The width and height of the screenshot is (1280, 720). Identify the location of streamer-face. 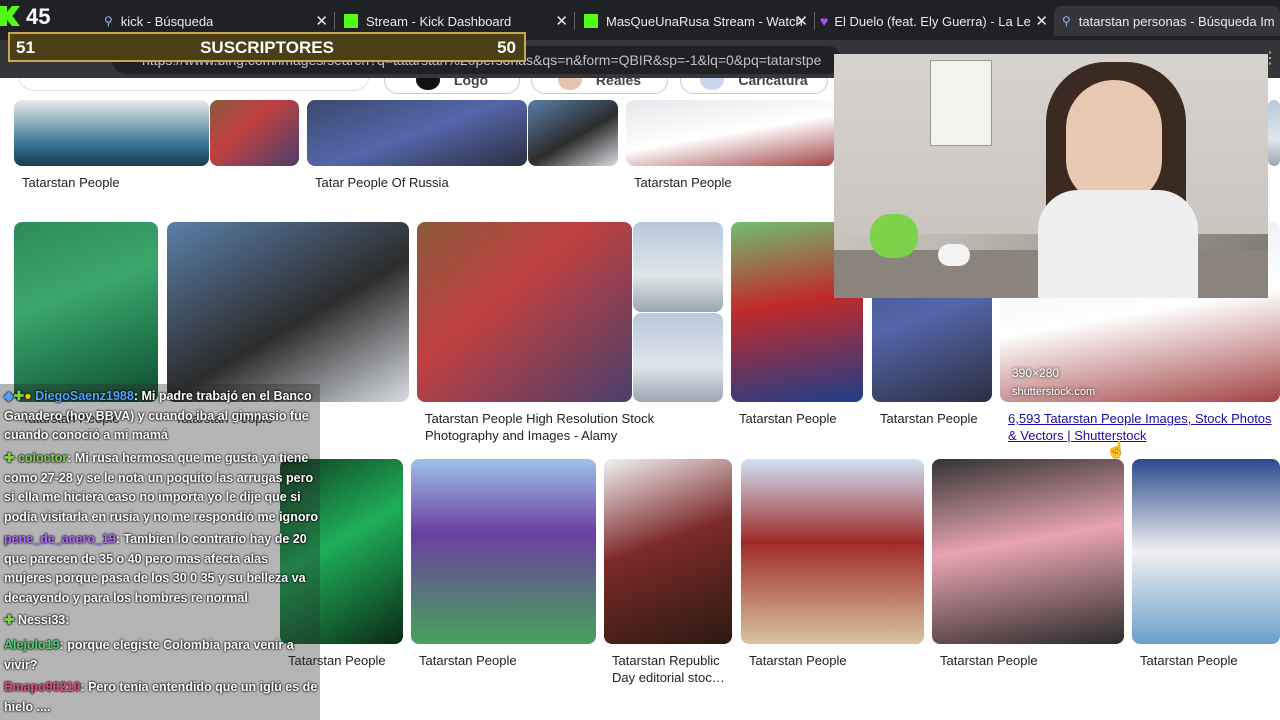
(1114, 142).